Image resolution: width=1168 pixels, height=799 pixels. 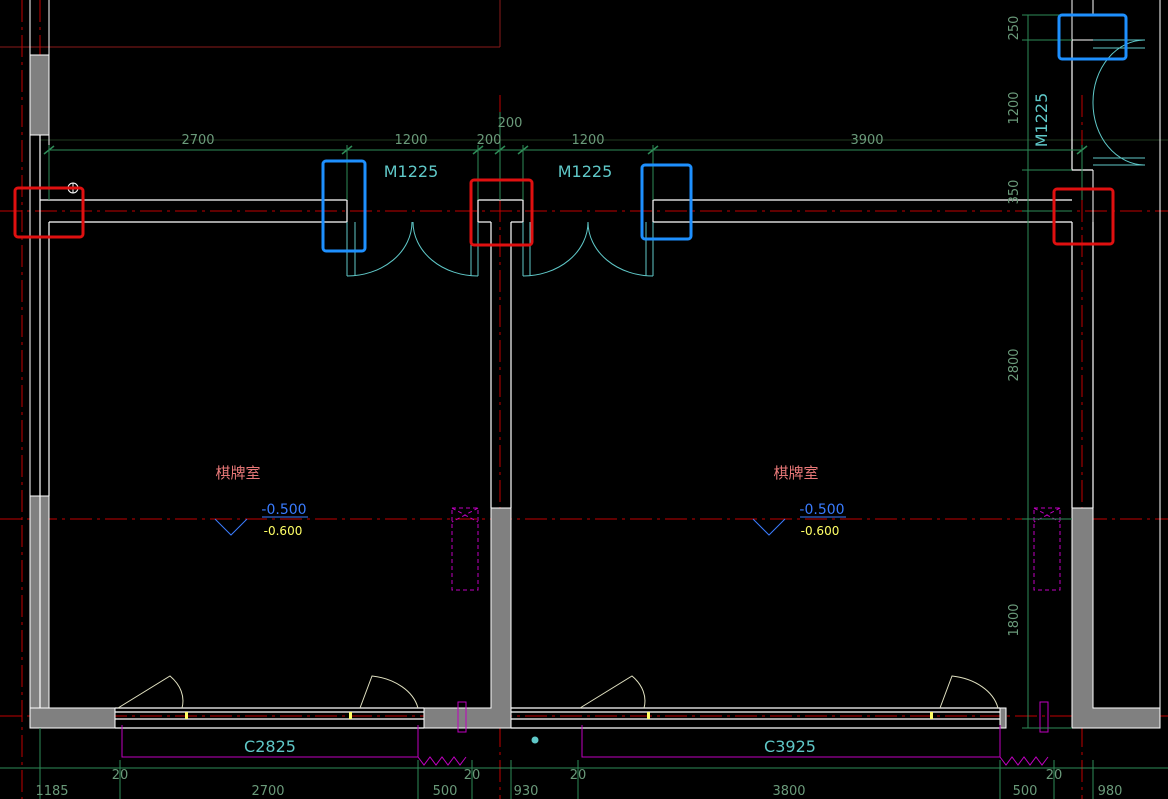 I want to click on dim-bottom-10: 20, so click(x=1054, y=775).